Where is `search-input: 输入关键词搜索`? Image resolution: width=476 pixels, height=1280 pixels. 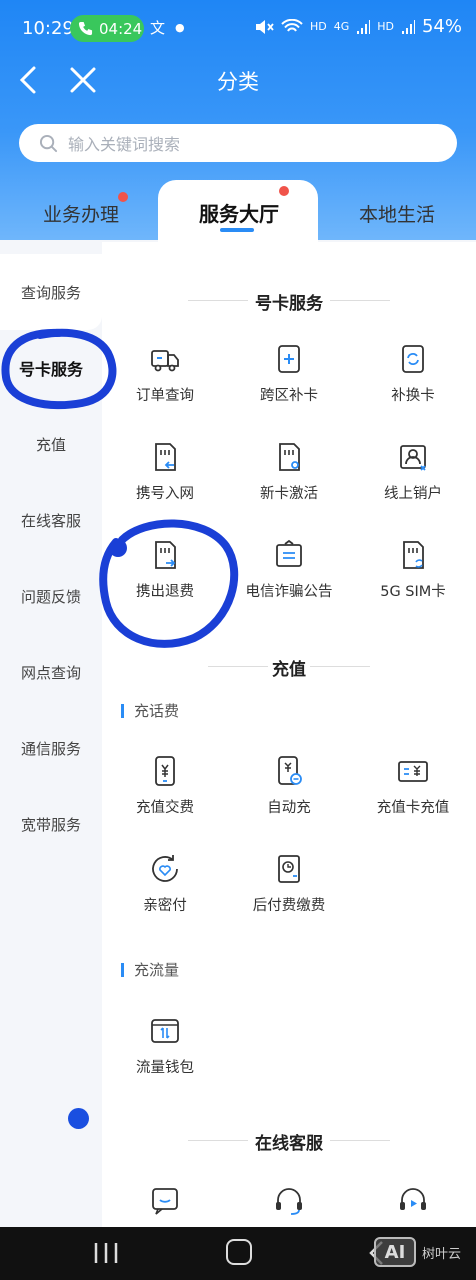 search-input: 输入关键词搜索 is located at coordinates (238, 143).